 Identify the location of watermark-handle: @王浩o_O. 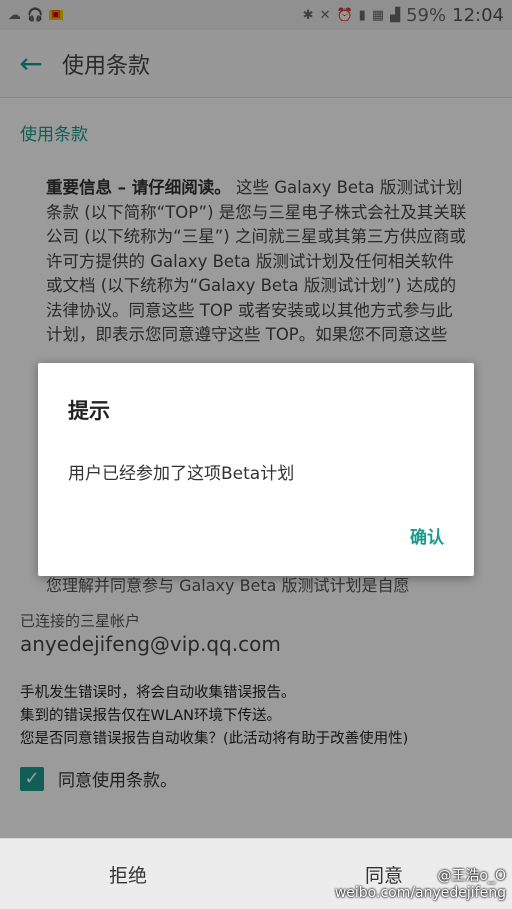
(471, 876).